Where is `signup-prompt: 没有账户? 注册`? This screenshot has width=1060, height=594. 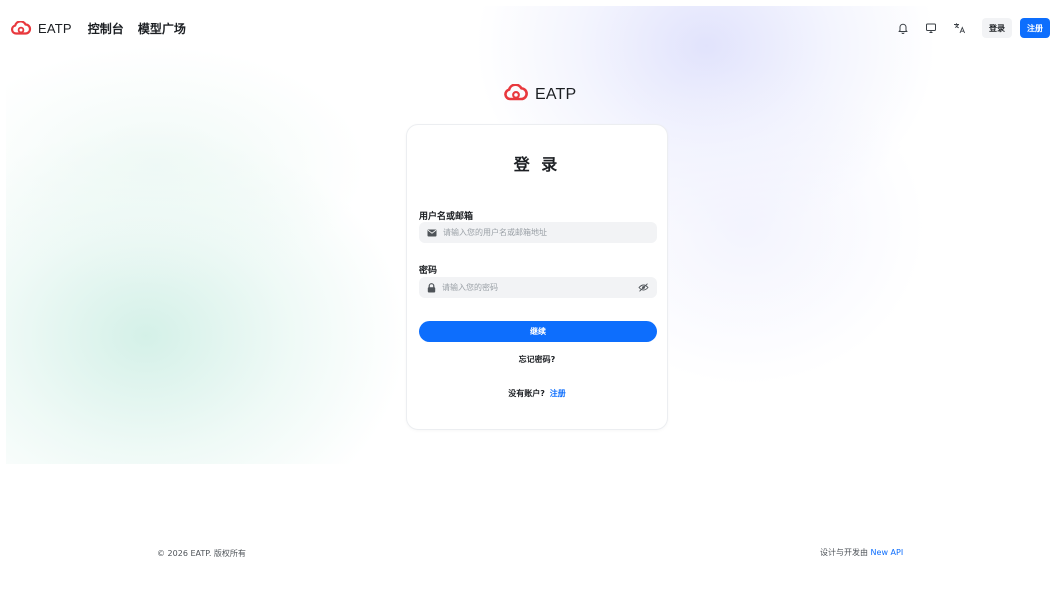
signup-prompt: 没有账户? 注册 is located at coordinates (537, 393).